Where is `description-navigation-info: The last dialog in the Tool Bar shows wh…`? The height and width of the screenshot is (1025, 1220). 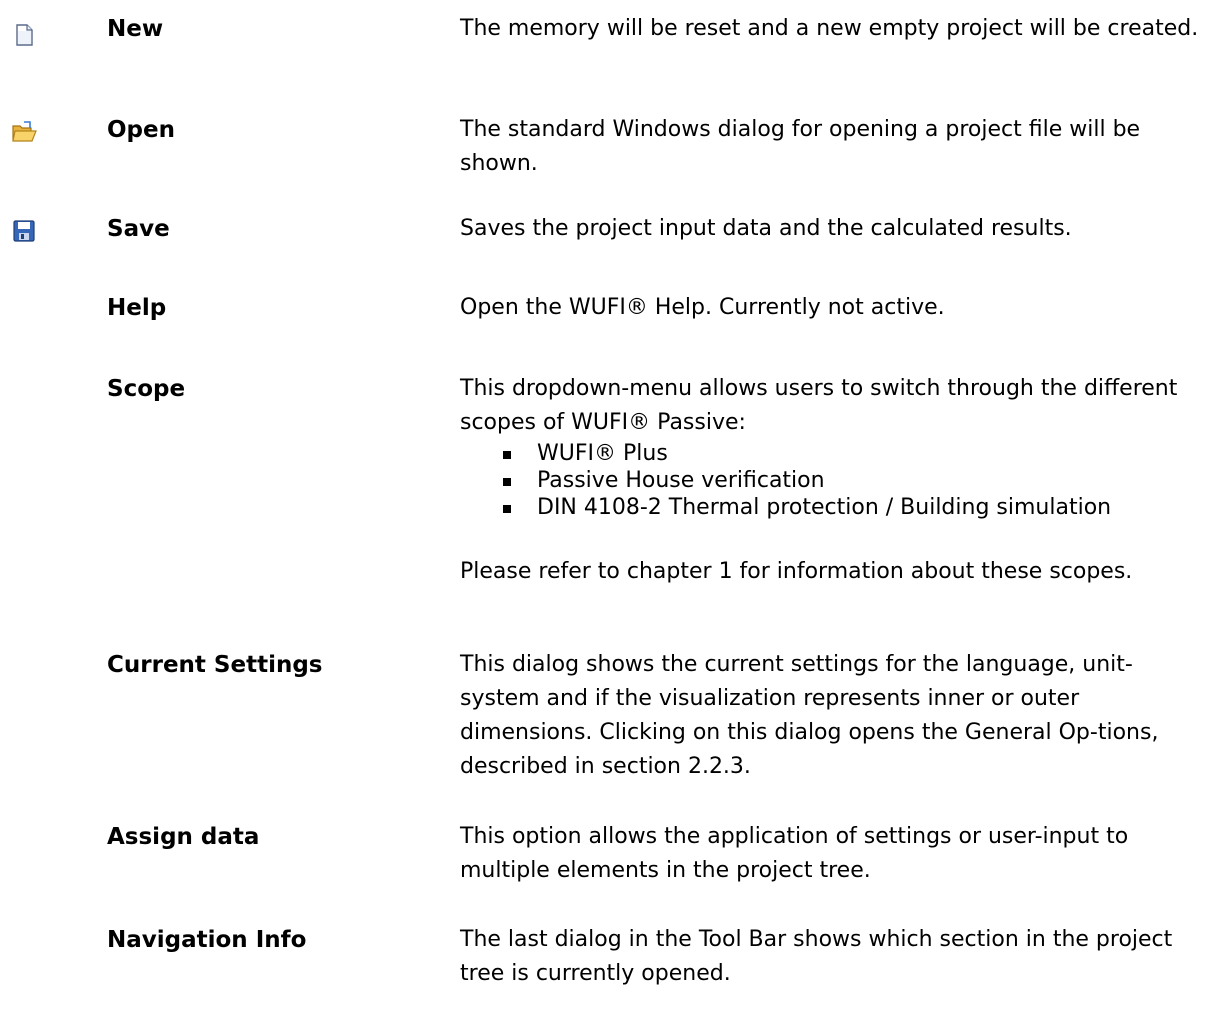
description-navigation-info: The last dialog in the Tool Bar shows wh… is located at coordinates (830, 957).